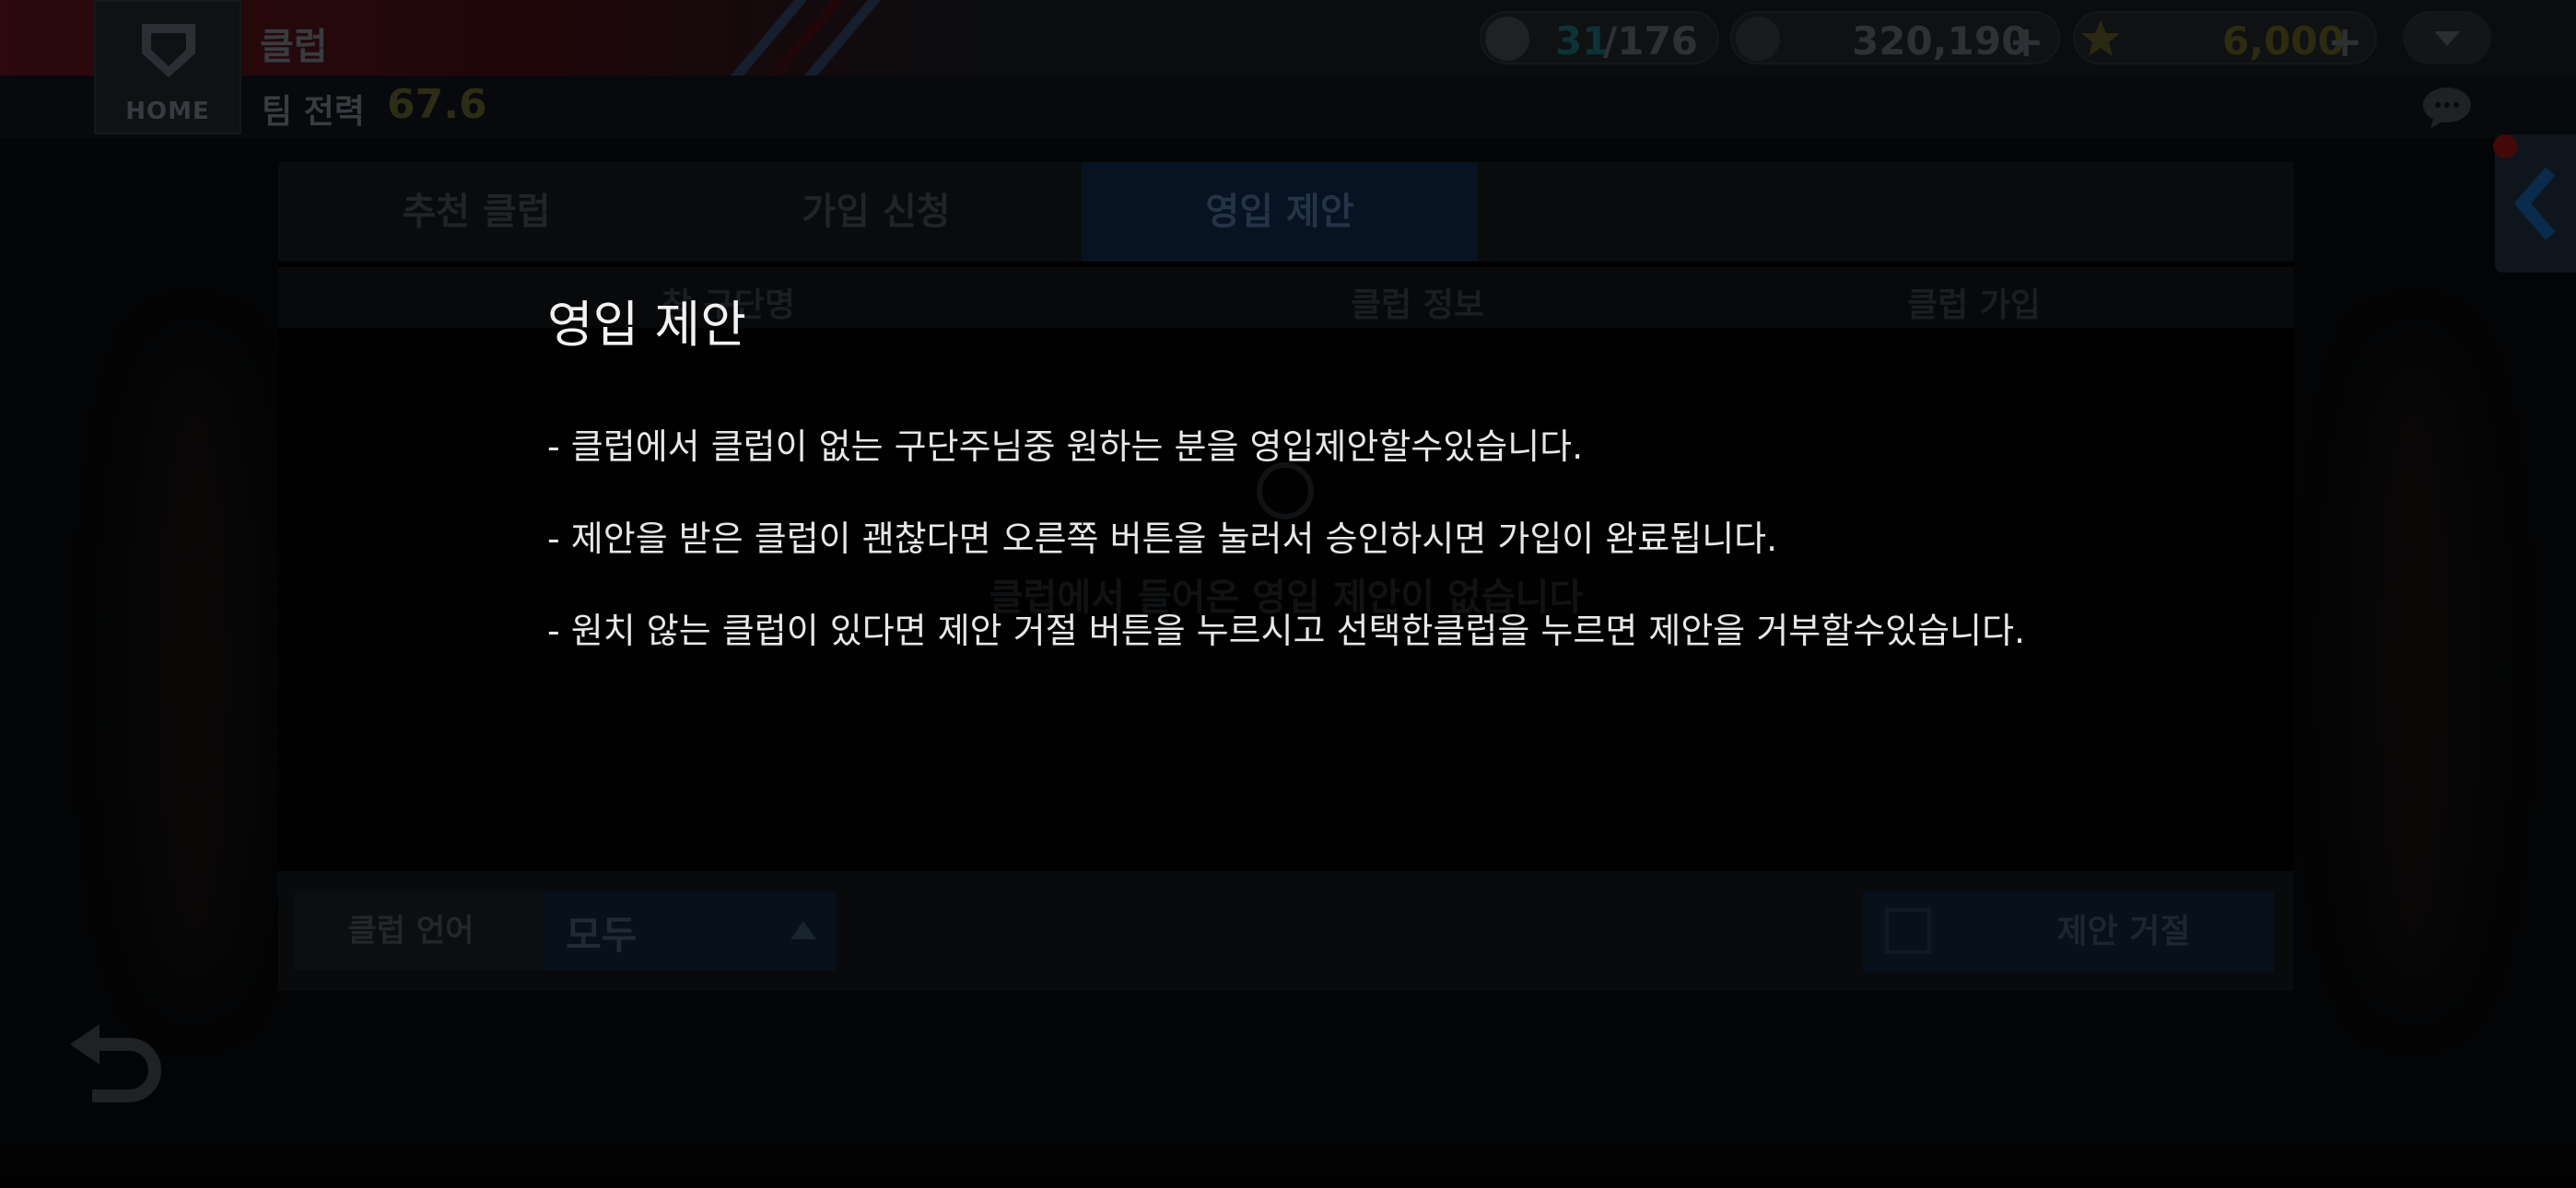 The width and height of the screenshot is (2576, 1188). I want to click on help-title: 영입 제안, so click(646, 325).